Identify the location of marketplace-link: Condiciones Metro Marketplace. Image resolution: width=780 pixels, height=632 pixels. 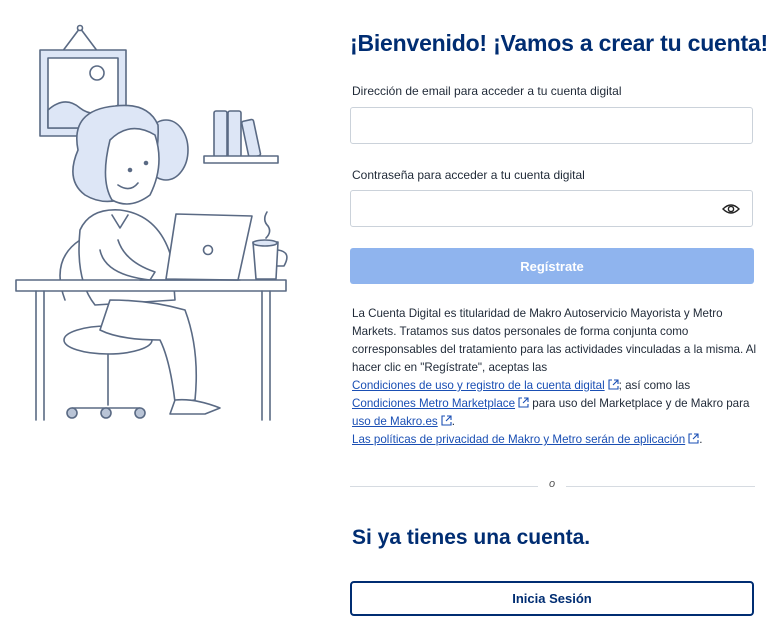
(433, 403).